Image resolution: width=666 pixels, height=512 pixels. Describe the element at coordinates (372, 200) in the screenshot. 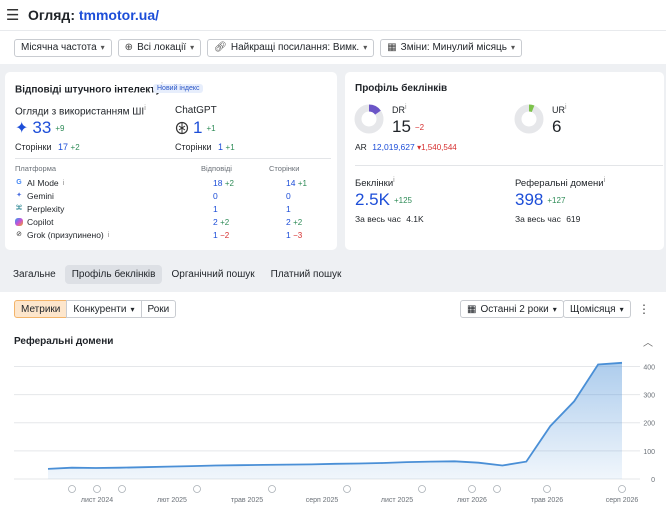

I see `backlinks-value: 2.5K` at that location.